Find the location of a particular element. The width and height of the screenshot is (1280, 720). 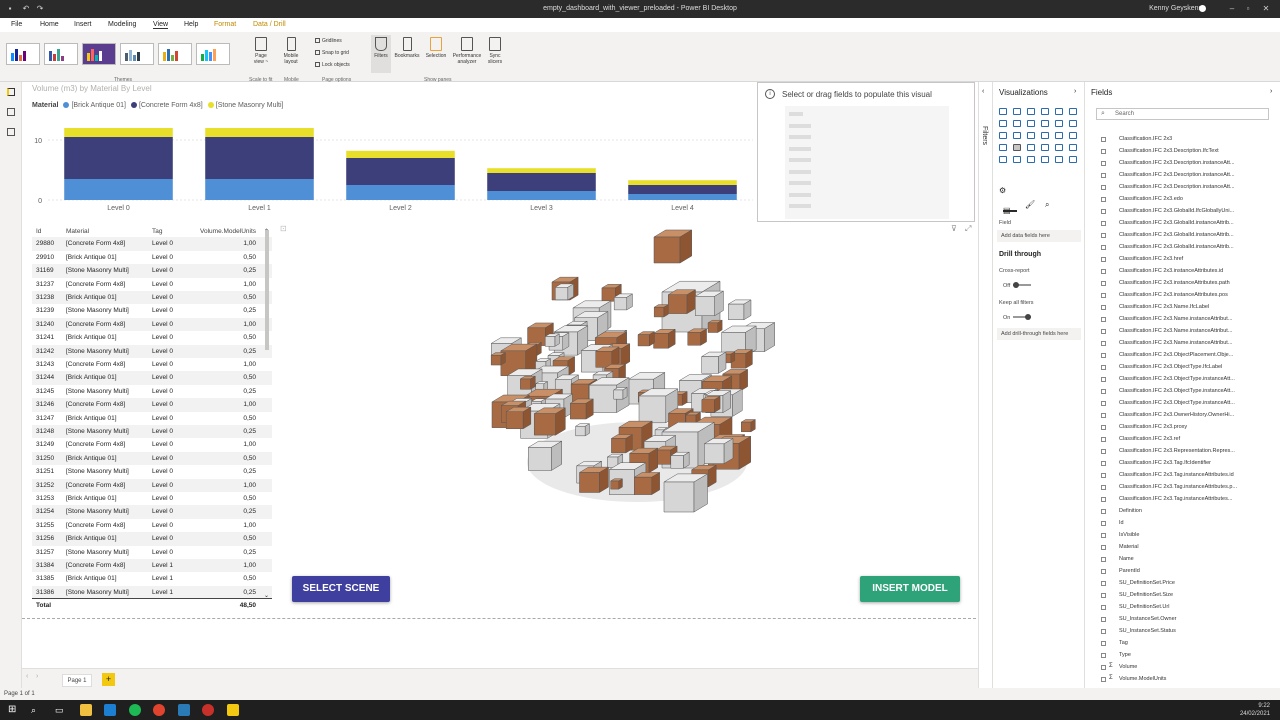

table-scrollbar is located at coordinates (267, 290).